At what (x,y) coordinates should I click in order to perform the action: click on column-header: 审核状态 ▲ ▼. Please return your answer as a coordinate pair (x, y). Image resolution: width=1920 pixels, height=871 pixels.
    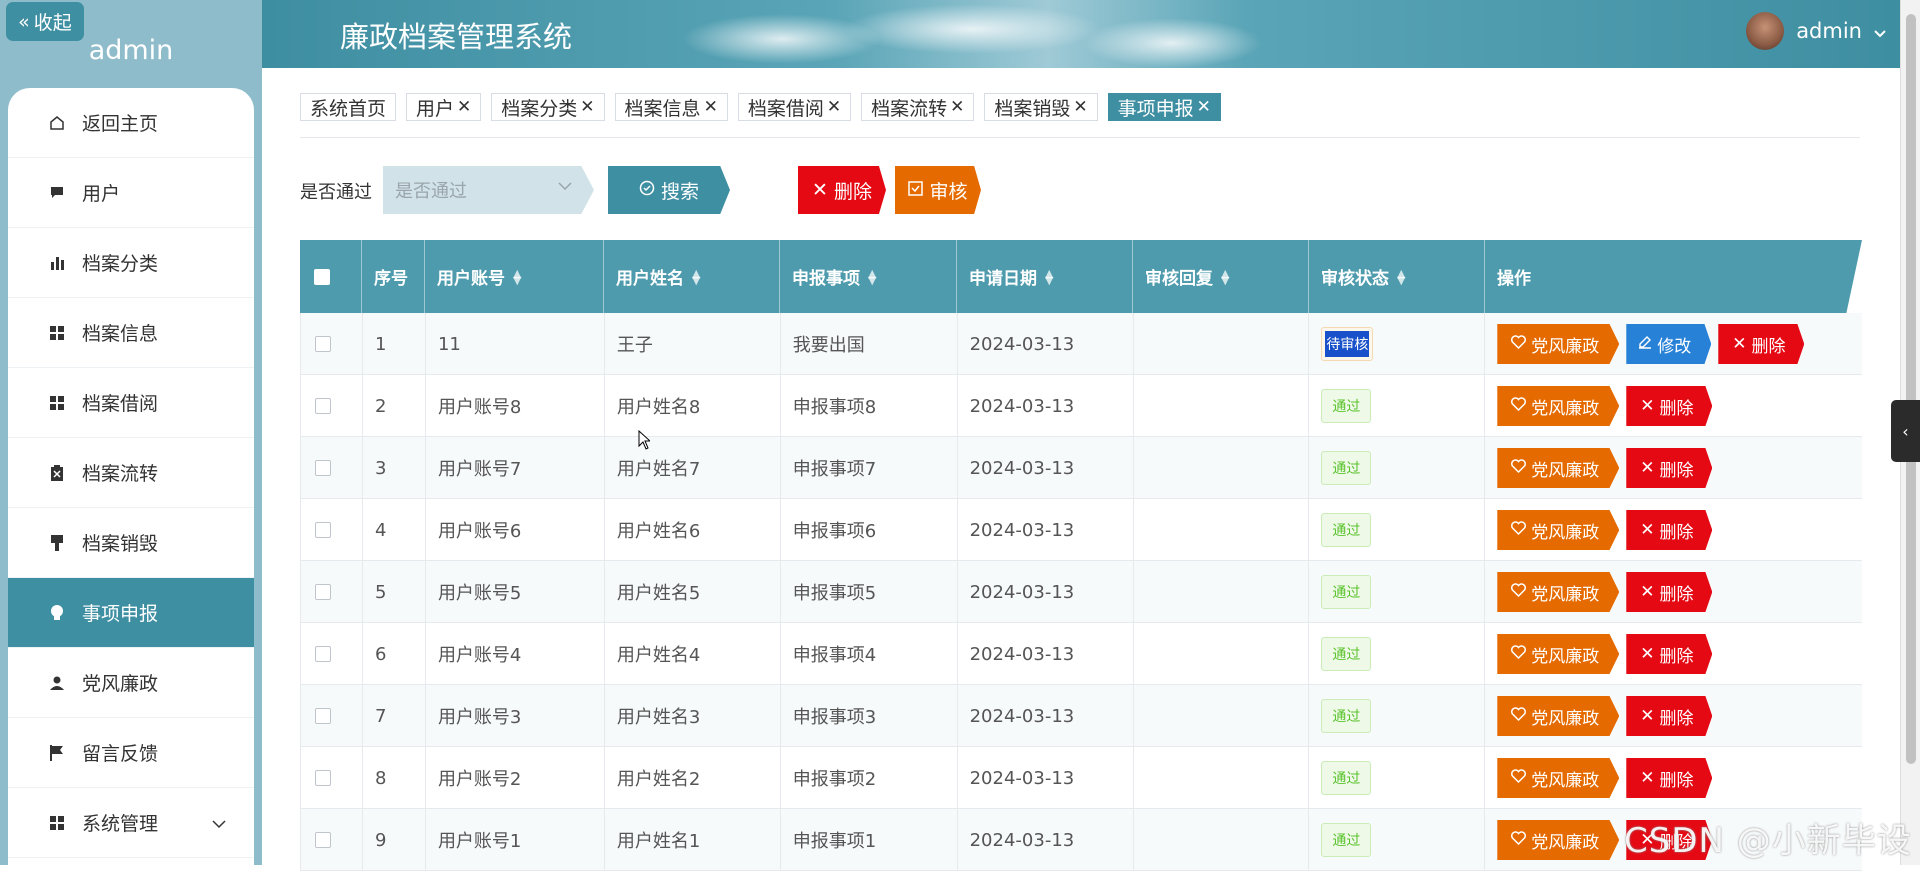
    Looking at the image, I should click on (1397, 276).